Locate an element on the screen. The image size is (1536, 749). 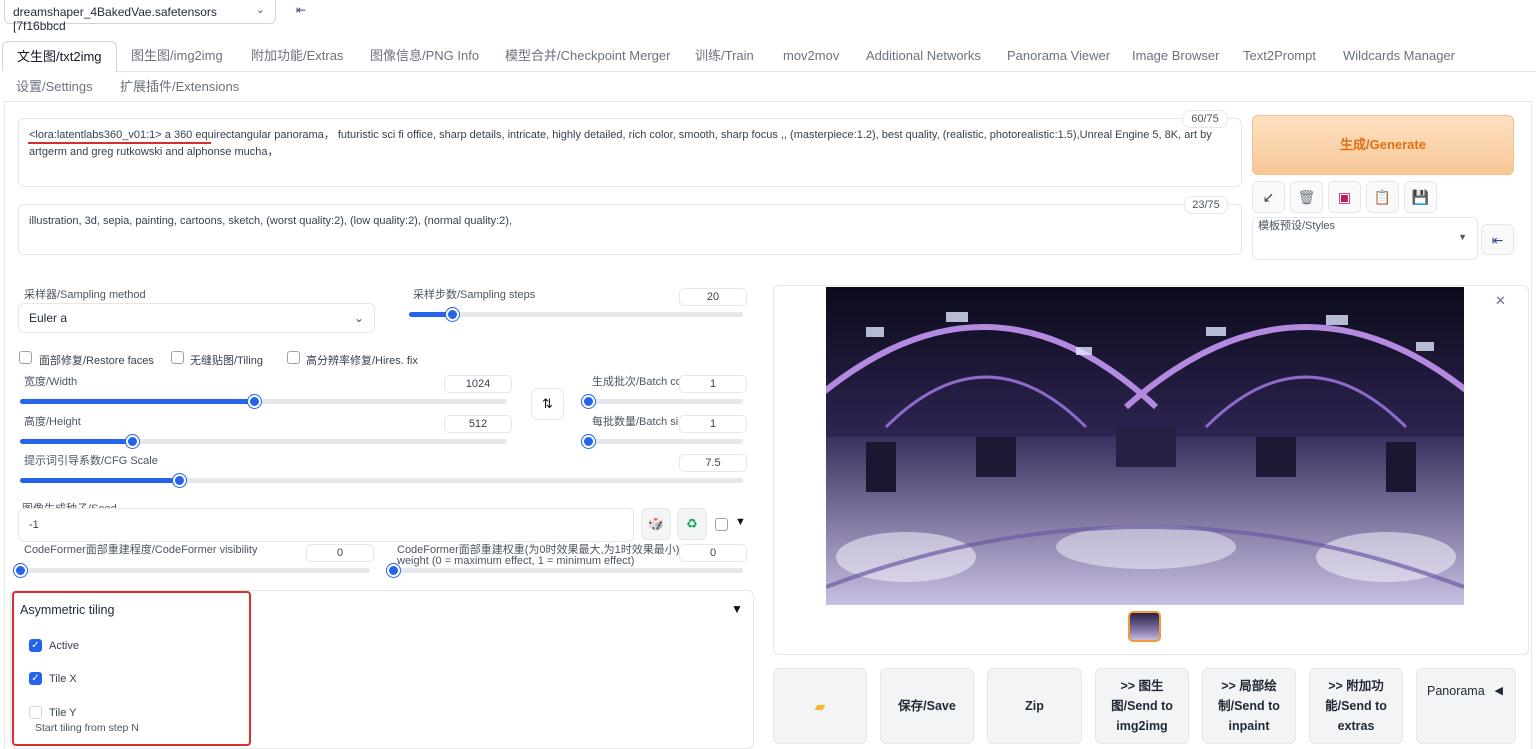
tab-image-browser: Image Browser is located at coordinates (1175, 56).